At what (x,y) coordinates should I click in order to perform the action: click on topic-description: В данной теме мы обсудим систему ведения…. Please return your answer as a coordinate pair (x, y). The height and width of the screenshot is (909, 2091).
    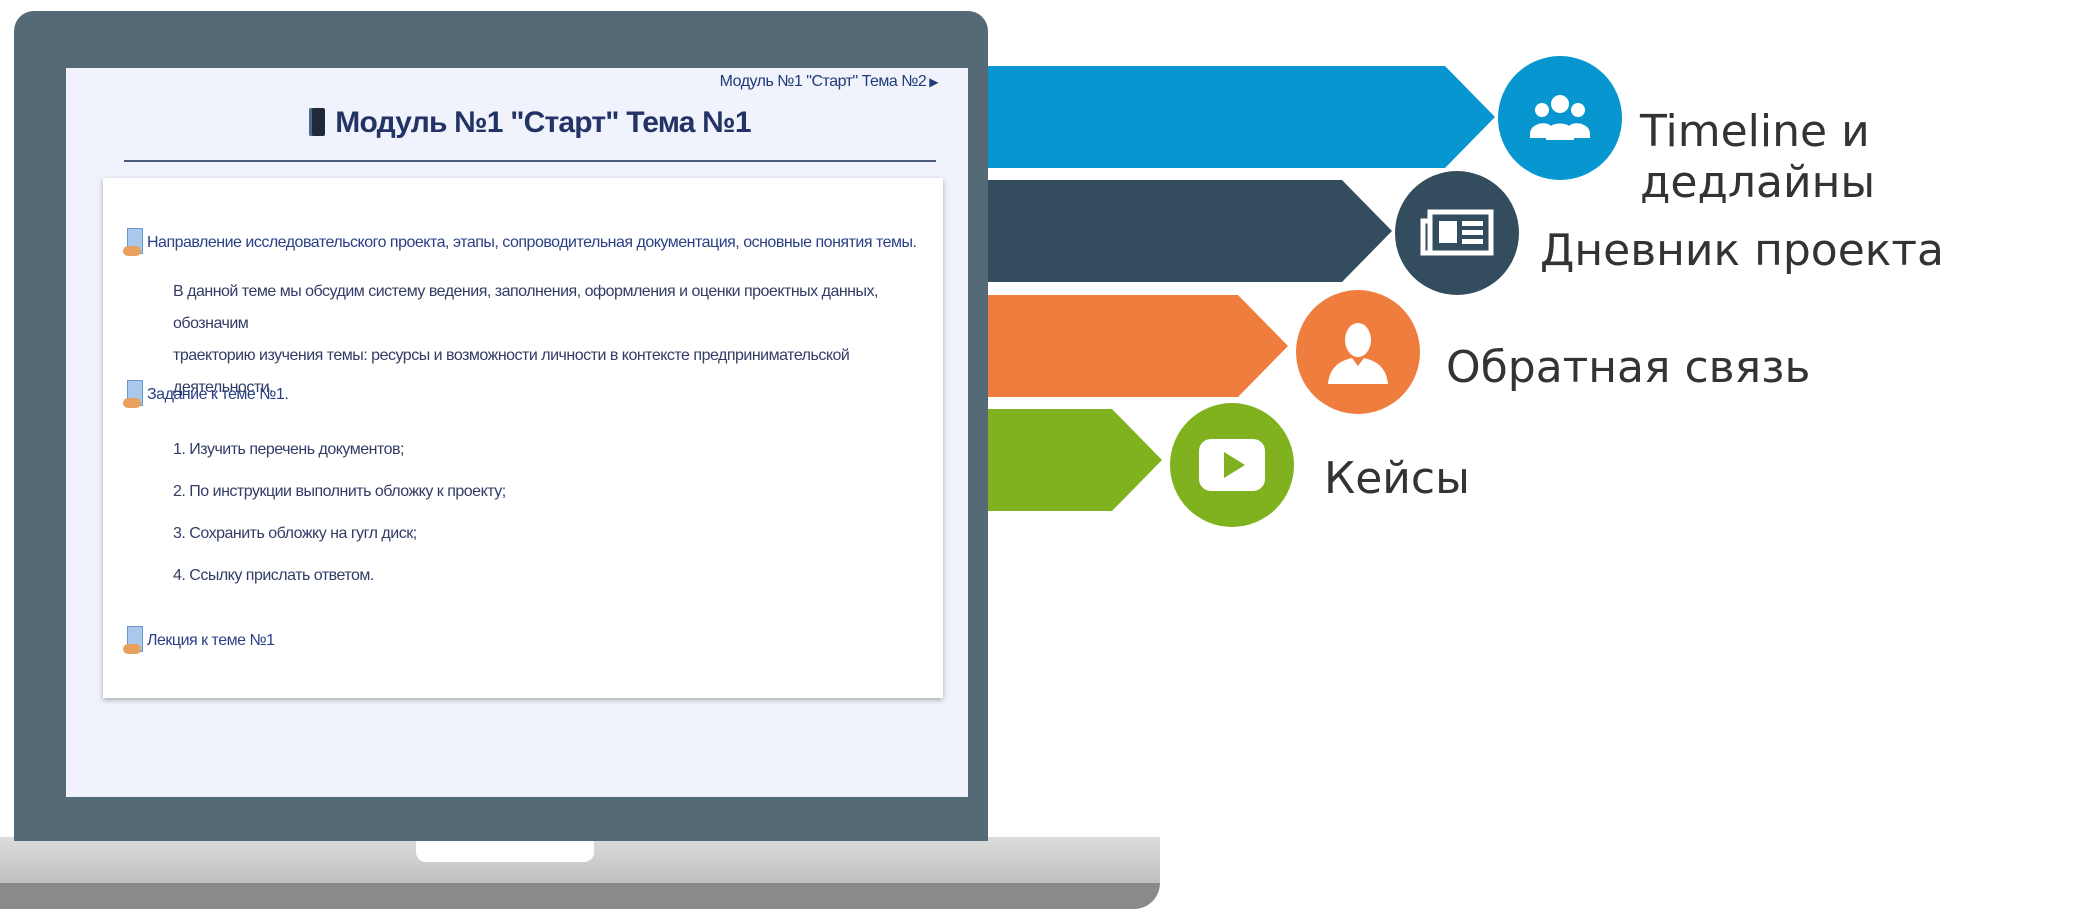
    Looking at the image, I should click on (533, 340).